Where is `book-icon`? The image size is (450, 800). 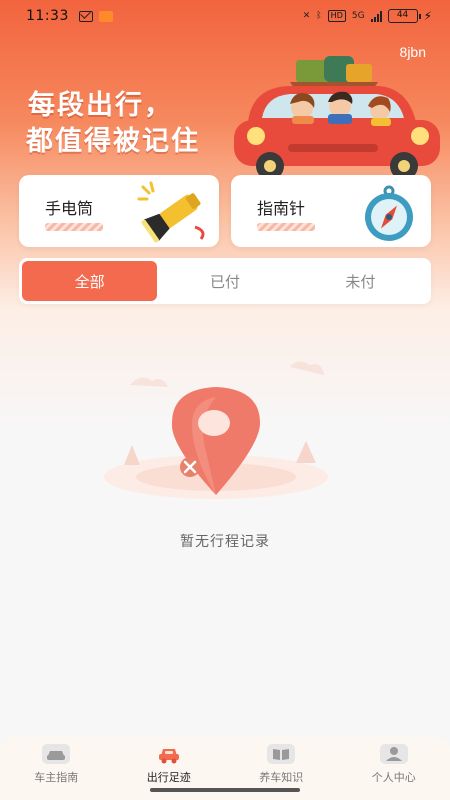
book-icon is located at coordinates (281, 754).